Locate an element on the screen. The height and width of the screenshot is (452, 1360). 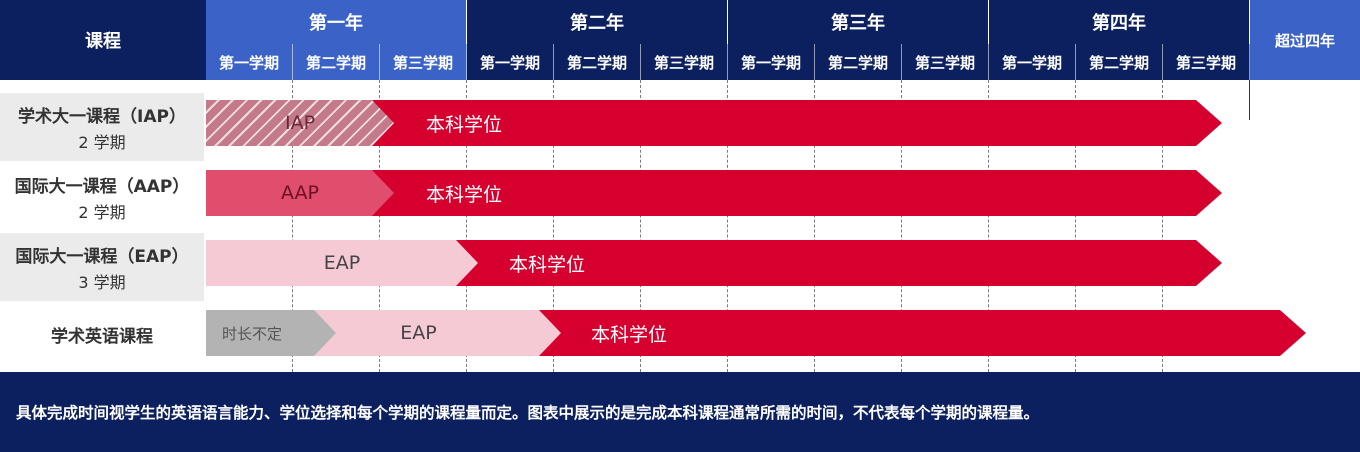
year-3-header: 第三年 is located at coordinates (858, 22).